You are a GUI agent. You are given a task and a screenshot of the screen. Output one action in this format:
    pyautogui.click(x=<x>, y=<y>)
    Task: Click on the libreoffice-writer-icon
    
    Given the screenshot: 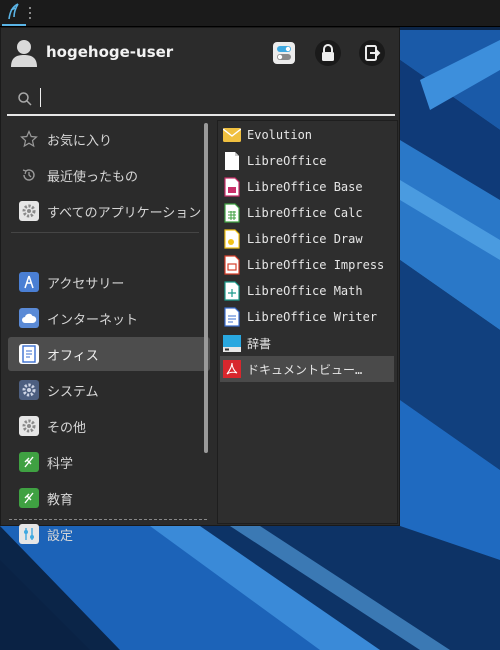 What is the action you would take?
    pyautogui.click(x=232, y=317)
    